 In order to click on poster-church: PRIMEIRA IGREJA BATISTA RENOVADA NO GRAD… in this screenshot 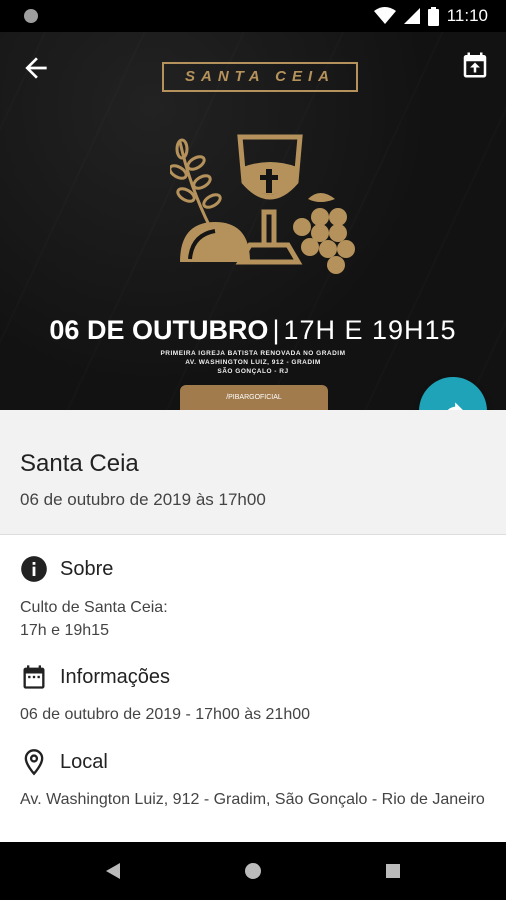, I will do `click(253, 353)`.